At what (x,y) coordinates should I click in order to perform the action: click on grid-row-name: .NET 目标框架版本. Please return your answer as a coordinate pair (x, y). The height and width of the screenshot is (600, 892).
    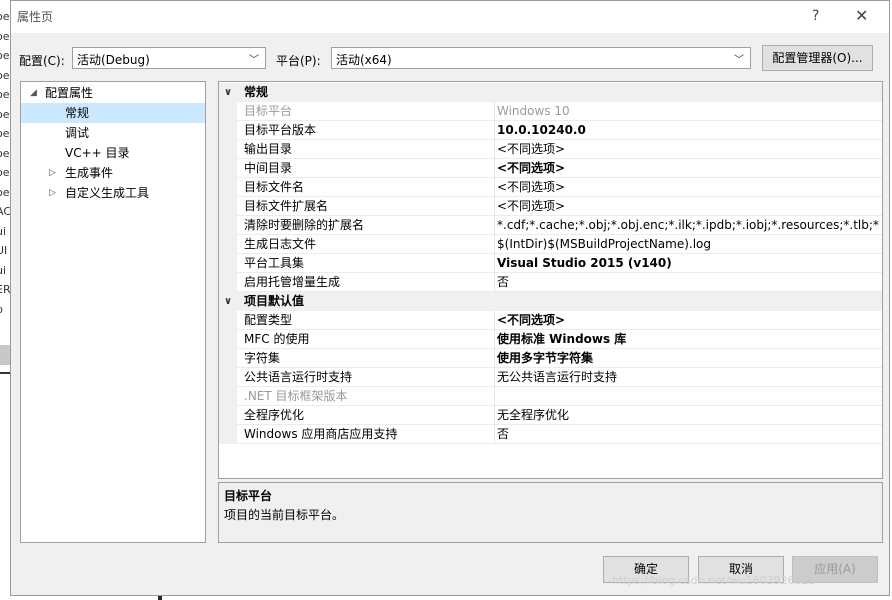
    Looking at the image, I should click on (296, 396).